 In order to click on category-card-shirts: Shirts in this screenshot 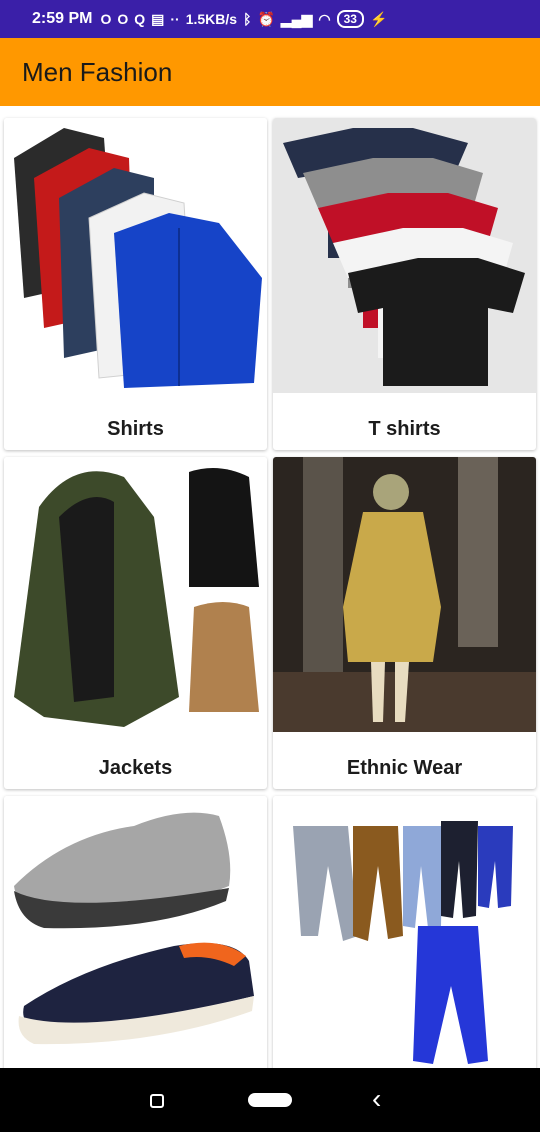, I will do `click(135, 284)`.